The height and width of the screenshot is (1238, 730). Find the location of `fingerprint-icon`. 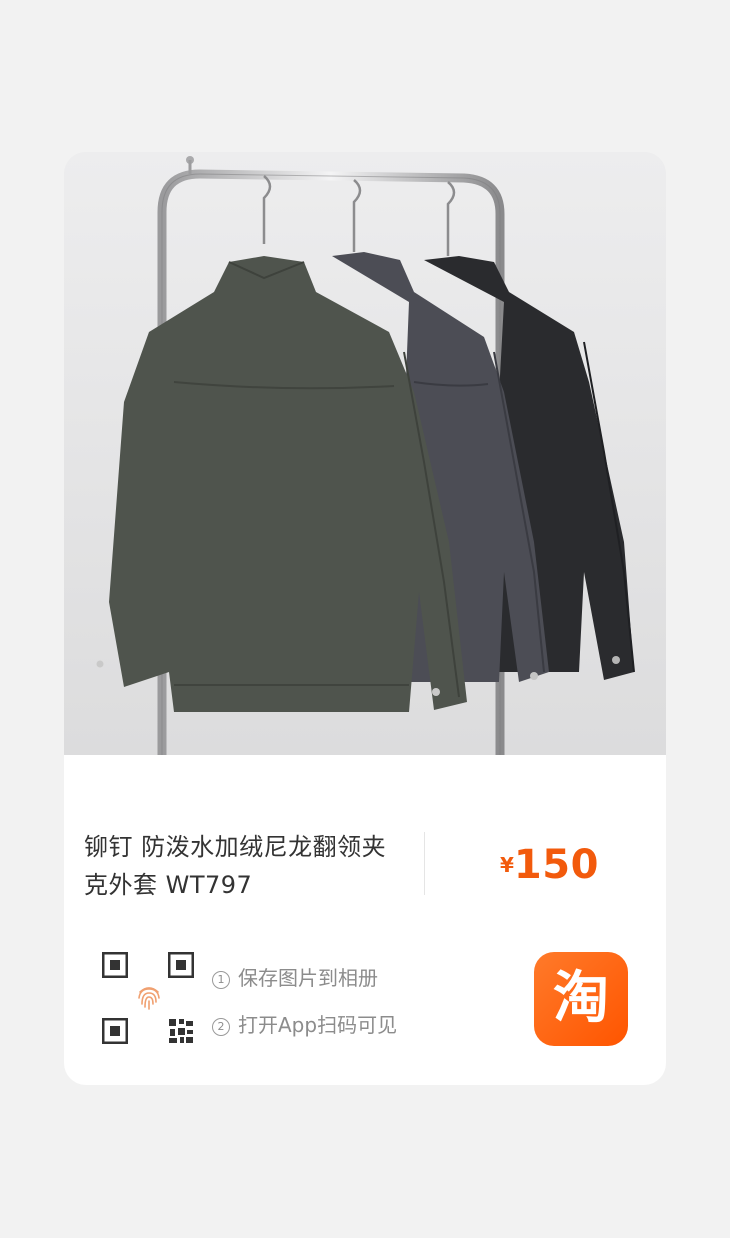

fingerprint-icon is located at coordinates (149, 998).